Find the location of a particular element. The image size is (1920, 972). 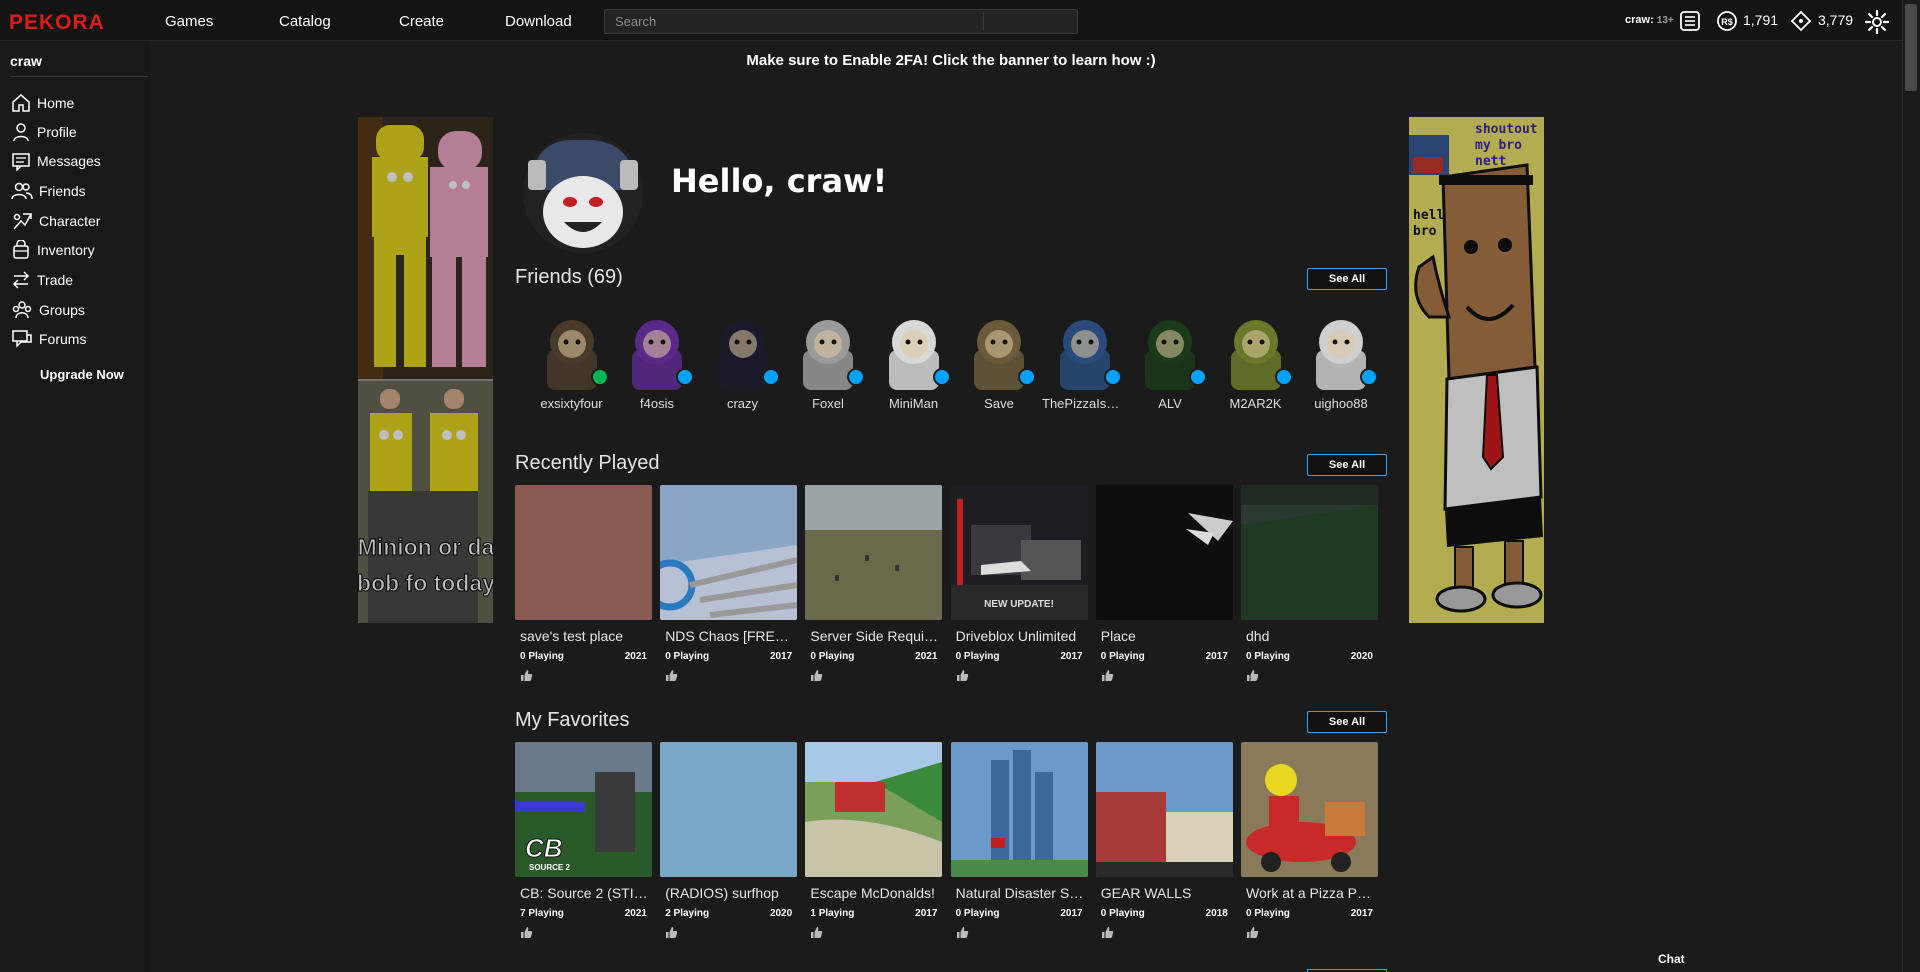

friend-card: ThePizzaIsMine is located at coordinates (1084, 360).